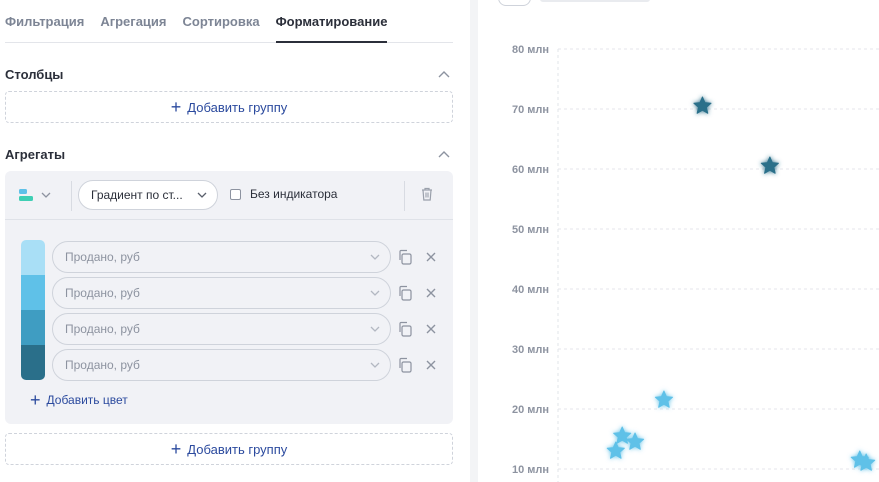 The height and width of the screenshot is (482, 879). What do you see at coordinates (221, 21) in the screenshot?
I see `tab-sorting: Сортировка` at bounding box center [221, 21].